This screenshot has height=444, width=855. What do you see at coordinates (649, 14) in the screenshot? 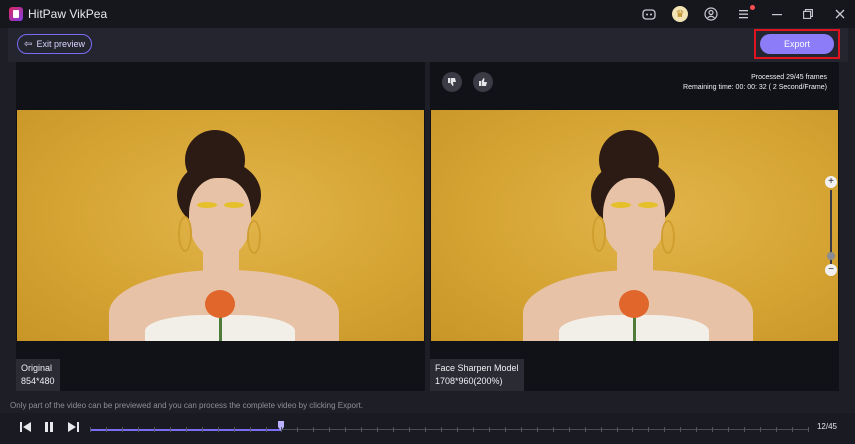
I see `discord-icon` at bounding box center [649, 14].